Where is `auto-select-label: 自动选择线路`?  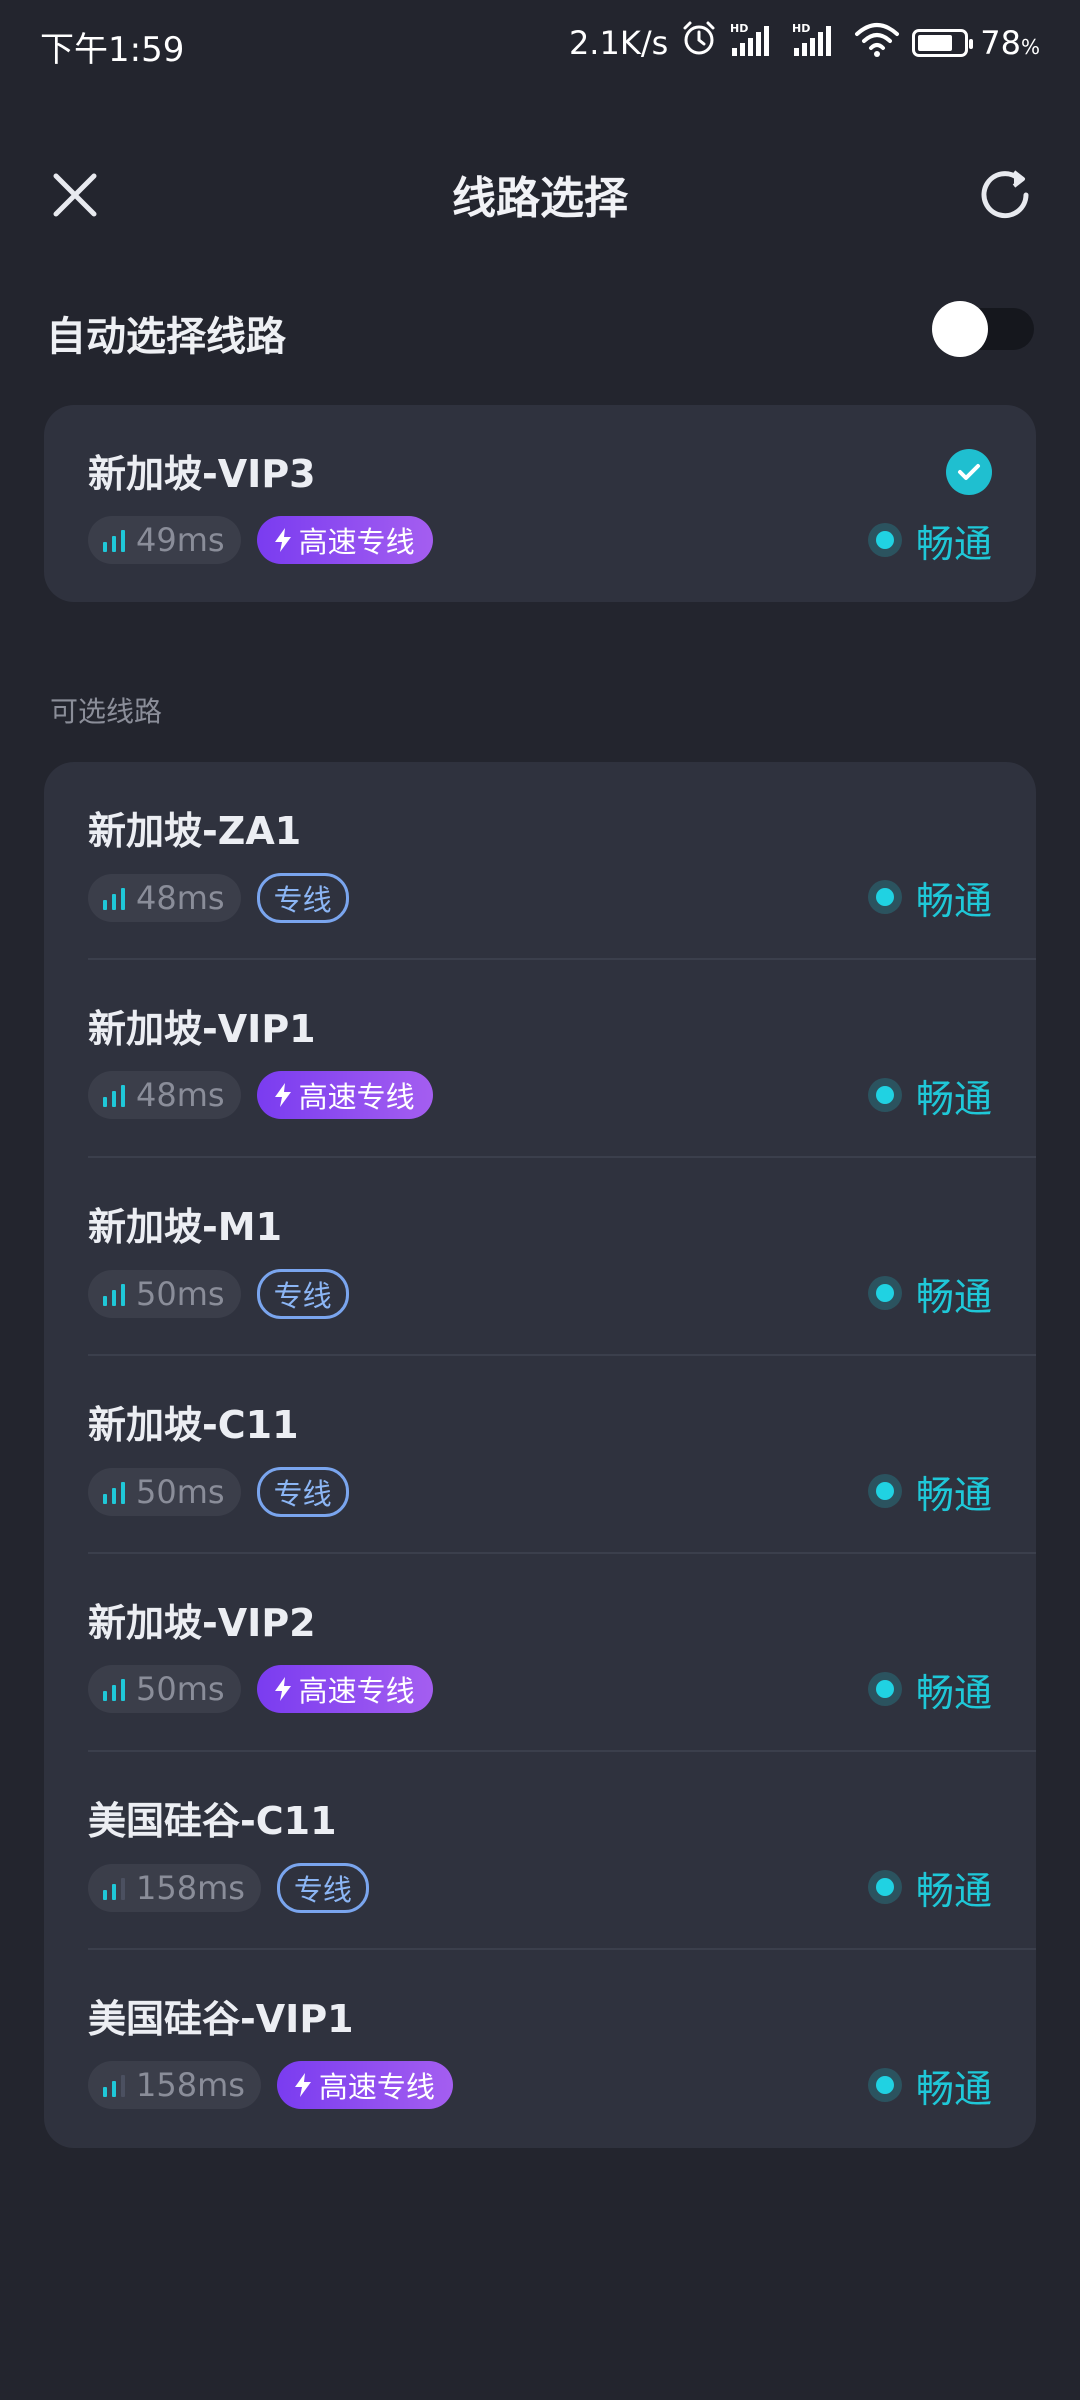
auto-select-label: 自动选择线路 is located at coordinates (166, 337).